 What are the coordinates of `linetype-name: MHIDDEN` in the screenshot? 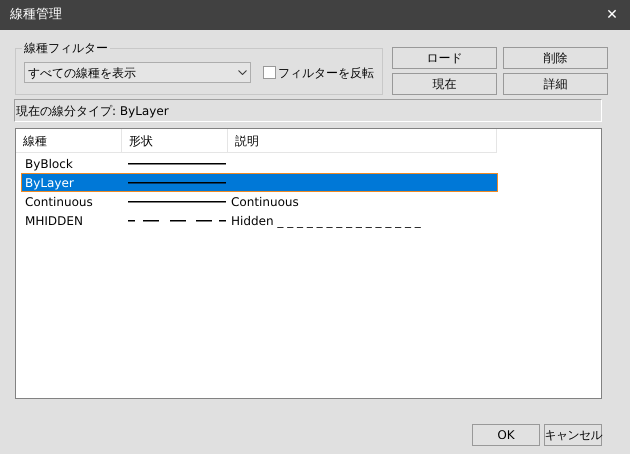 It's located at (54, 221).